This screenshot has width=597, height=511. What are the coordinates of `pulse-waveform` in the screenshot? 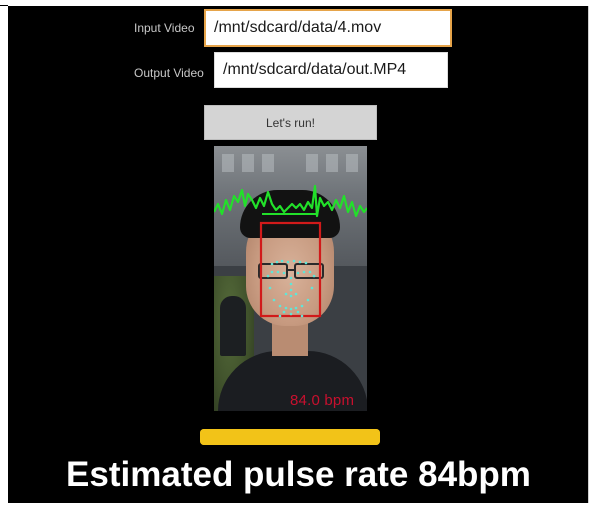 It's located at (290, 201).